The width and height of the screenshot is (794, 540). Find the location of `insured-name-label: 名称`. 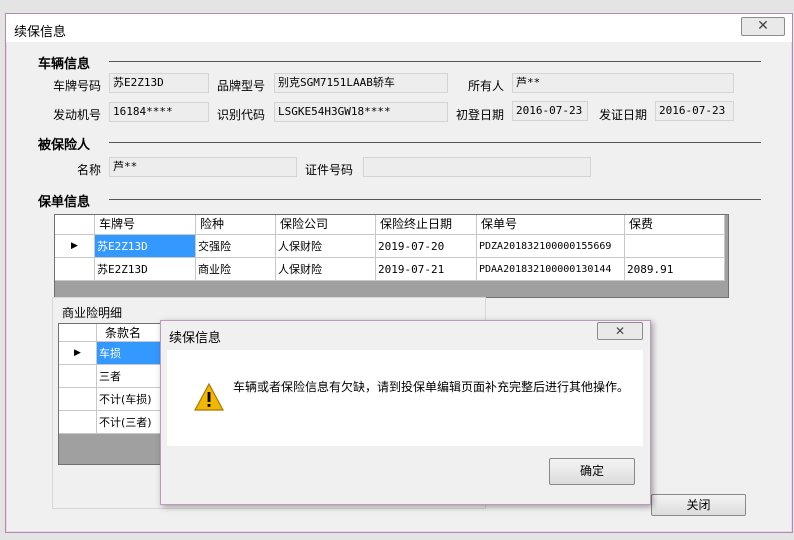

insured-name-label: 名称 is located at coordinates (89, 170).